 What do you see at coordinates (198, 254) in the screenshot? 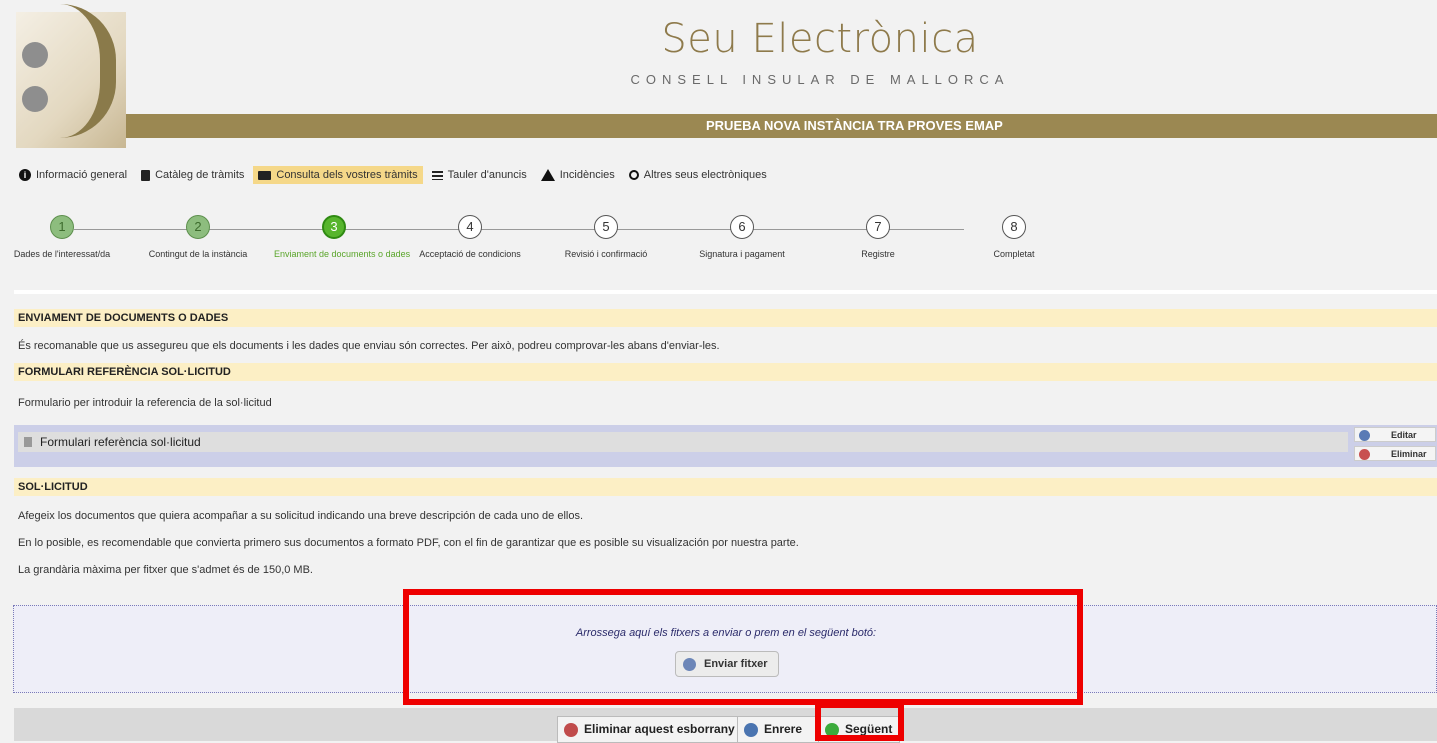
I see `step-label: Contingut de la instància` at bounding box center [198, 254].